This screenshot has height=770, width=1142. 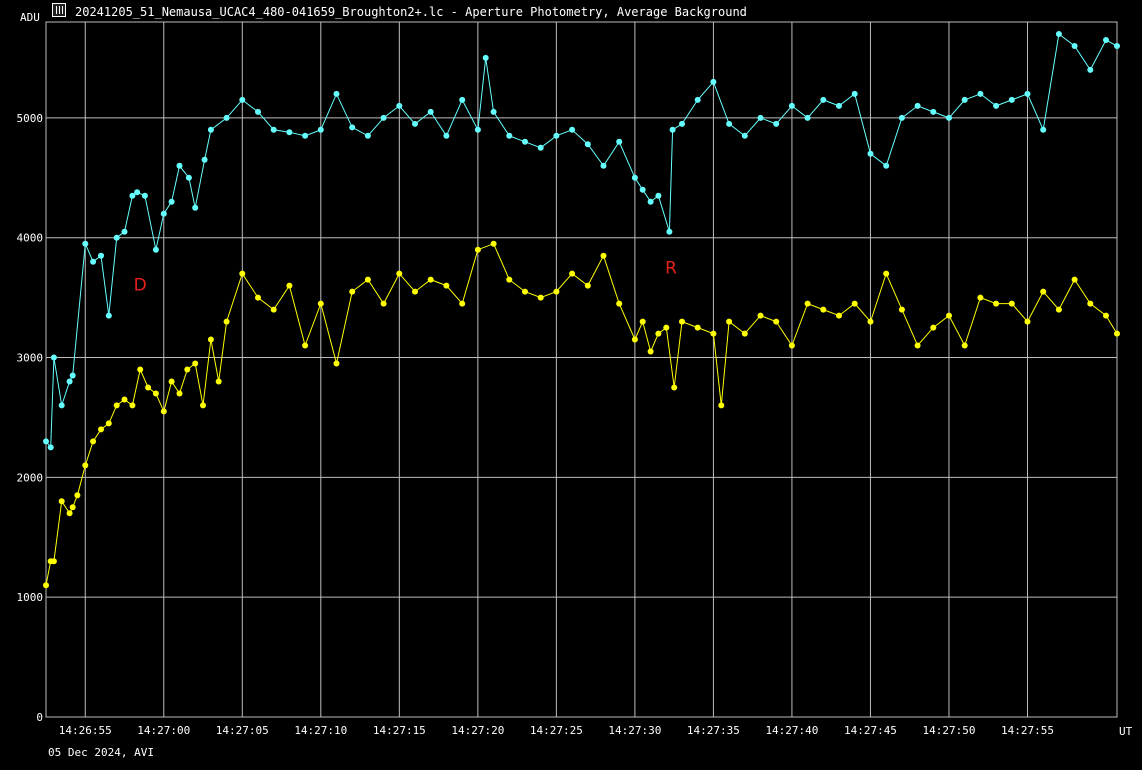 What do you see at coordinates (30, 358) in the screenshot?
I see `y-tick-label: 3000` at bounding box center [30, 358].